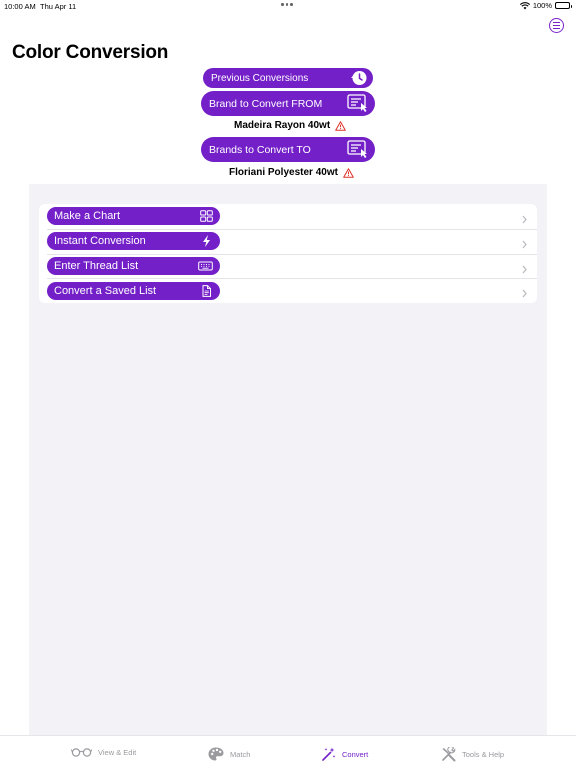 This screenshot has height=768, width=576. I want to click on tab-tools-help-label: Tools & Help, so click(483, 754).